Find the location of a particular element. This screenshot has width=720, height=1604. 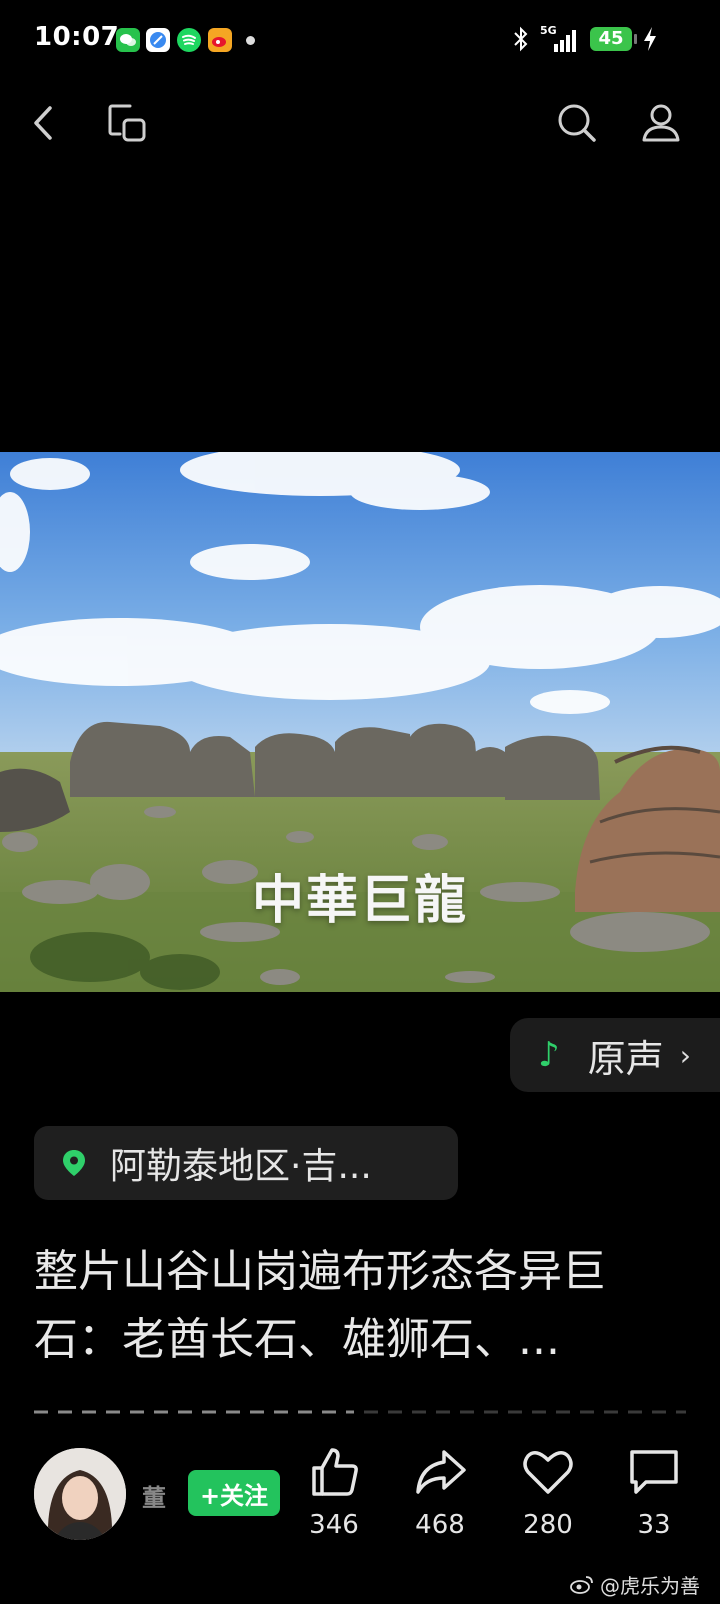

share-button: 468 is located at coordinates (440, 1492).